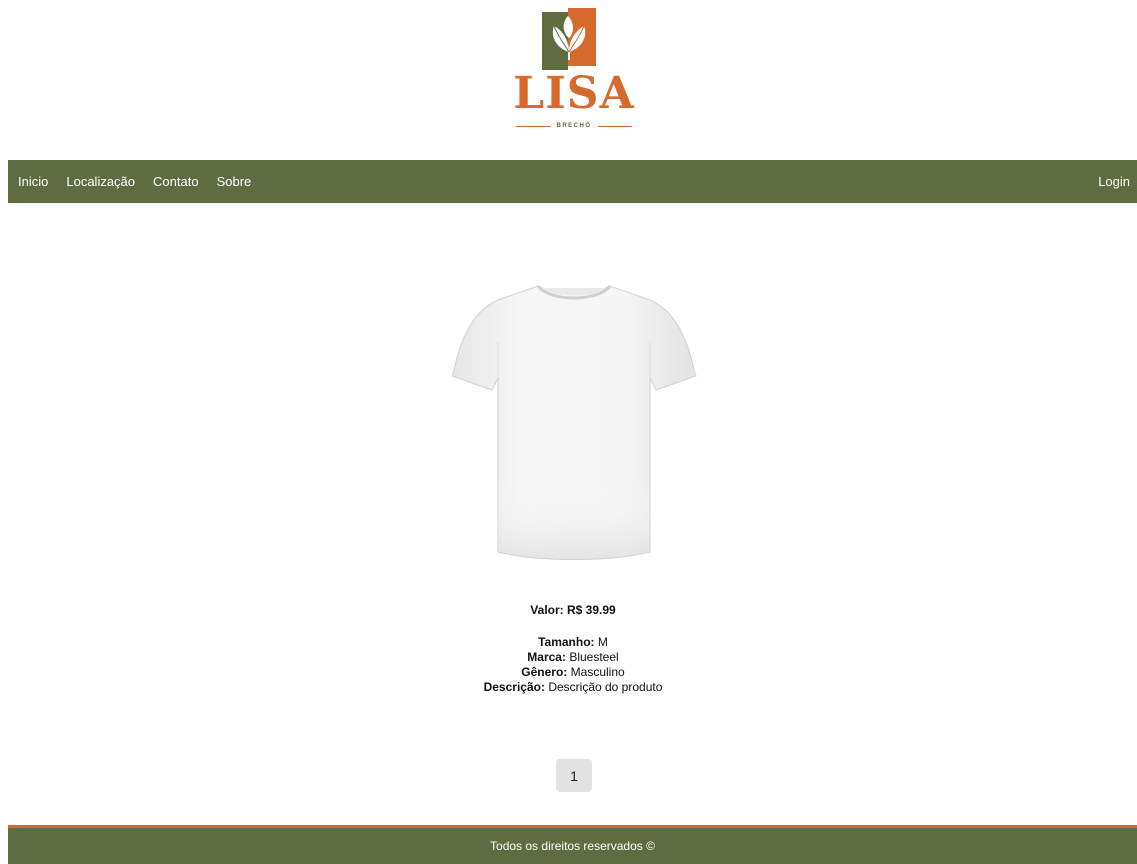 This screenshot has height=864, width=1137. Describe the element at coordinates (547, 610) in the screenshot. I see `price-label: Valor:` at that location.